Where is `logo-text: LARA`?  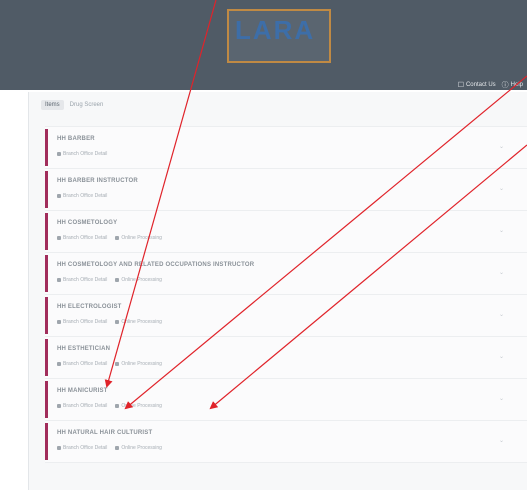
logo-text: LARA is located at coordinates (275, 30).